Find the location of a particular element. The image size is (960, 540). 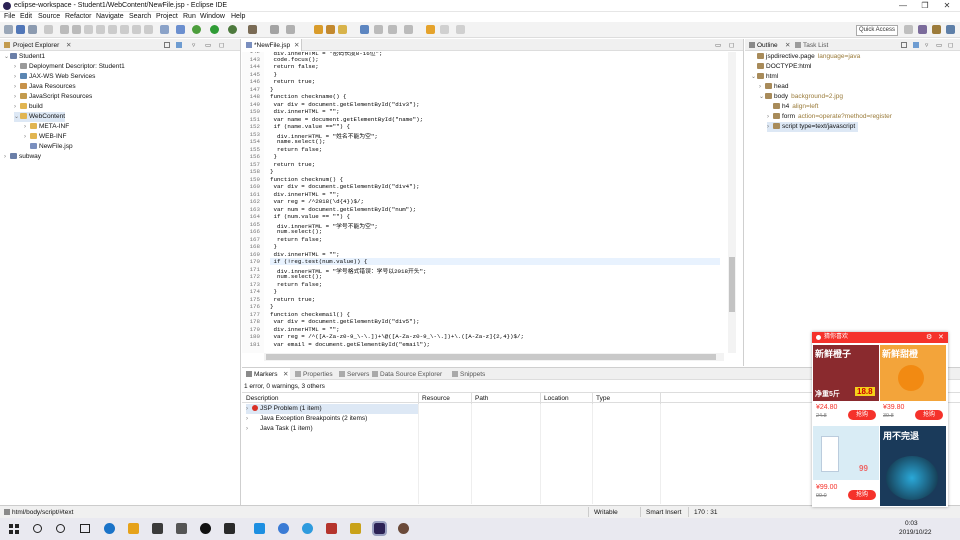

search-tool-icon is located at coordinates (342, 29).